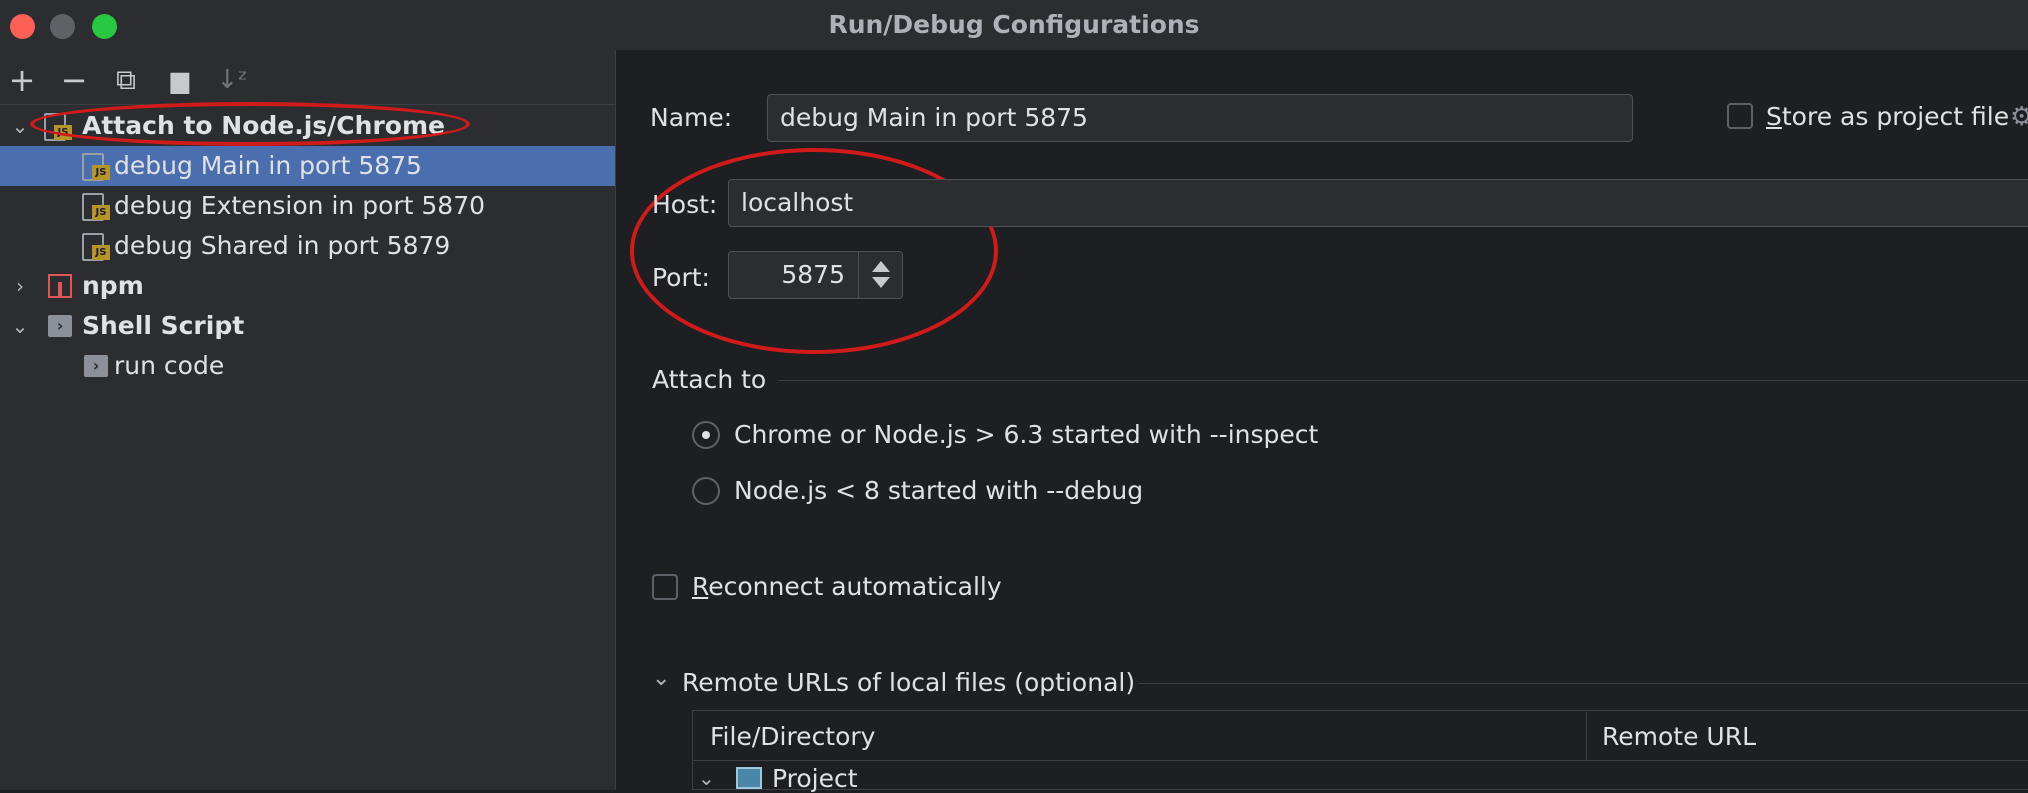 The image size is (2028, 793). What do you see at coordinates (749, 778) in the screenshot?
I see `project-folder-icon` at bounding box center [749, 778].